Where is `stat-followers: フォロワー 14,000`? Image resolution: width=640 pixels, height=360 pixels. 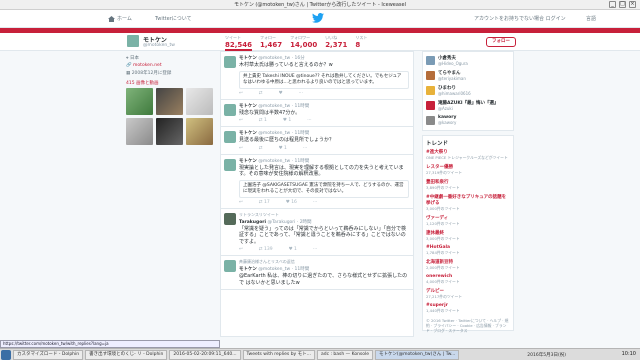
stat-followers: フォロワー 14,000 is located at coordinates (303, 43).